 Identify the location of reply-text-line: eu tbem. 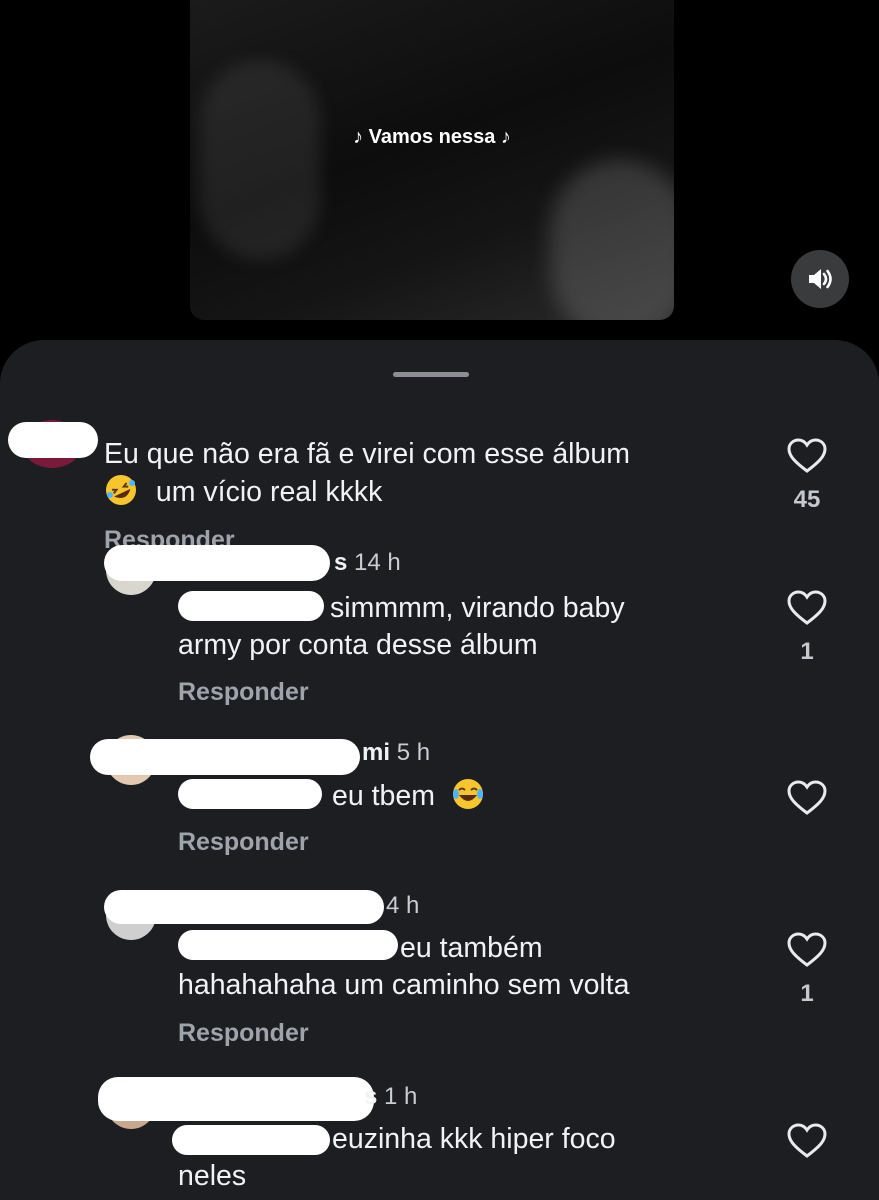
(331, 796).